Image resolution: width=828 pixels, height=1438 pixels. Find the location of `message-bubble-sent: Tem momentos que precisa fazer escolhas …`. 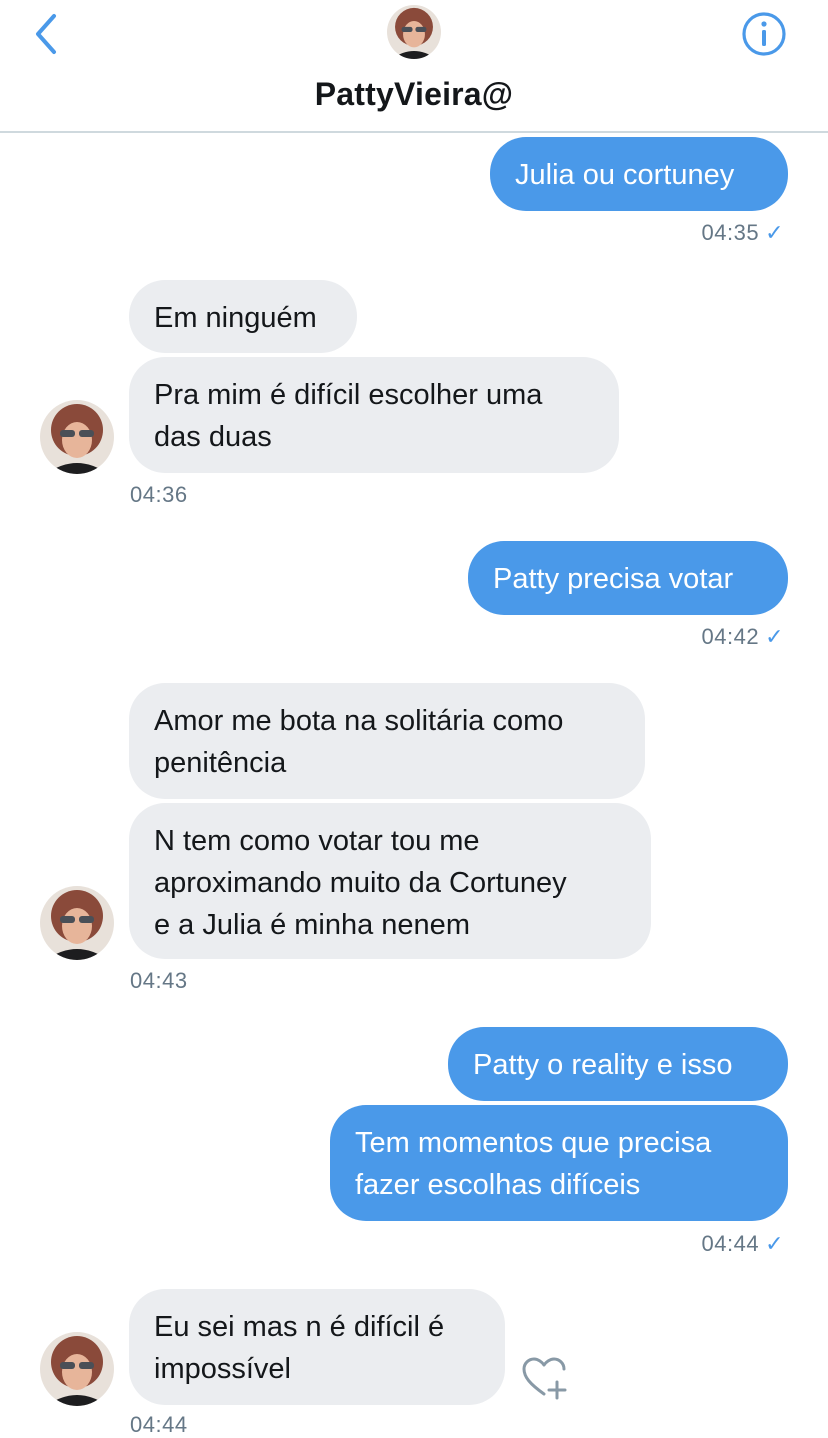

message-bubble-sent: Tem momentos que precisa fazer escolhas … is located at coordinates (559, 1163).